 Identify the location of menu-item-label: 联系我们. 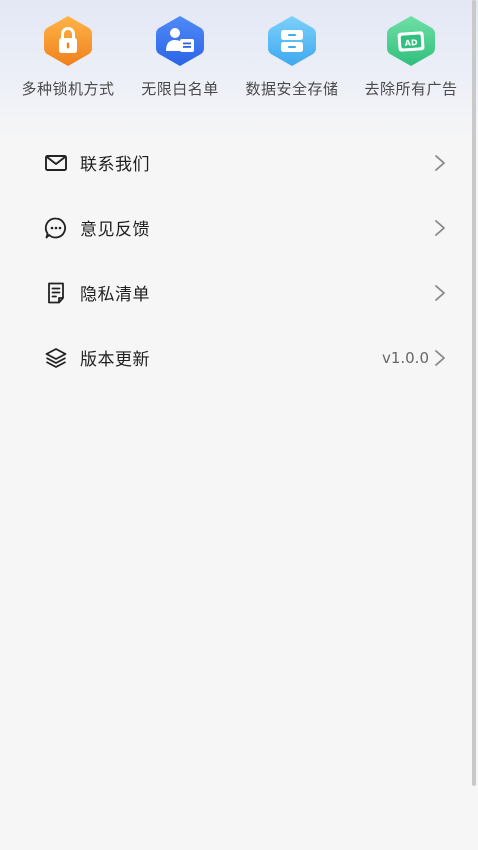
(115, 165).